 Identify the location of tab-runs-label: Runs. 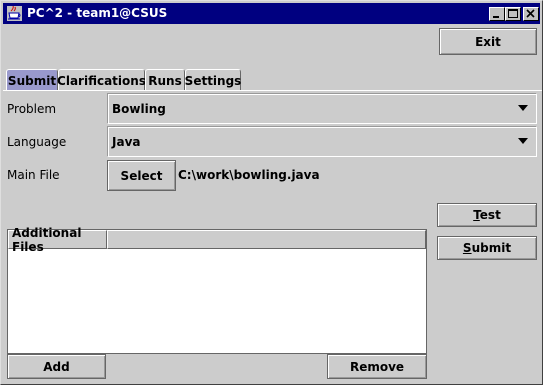
(165, 80).